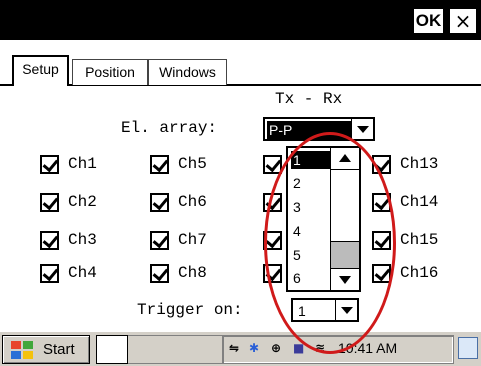 The image size is (481, 366). Describe the element at coordinates (311, 160) in the screenshot. I see `dropdown-option: 1` at that location.